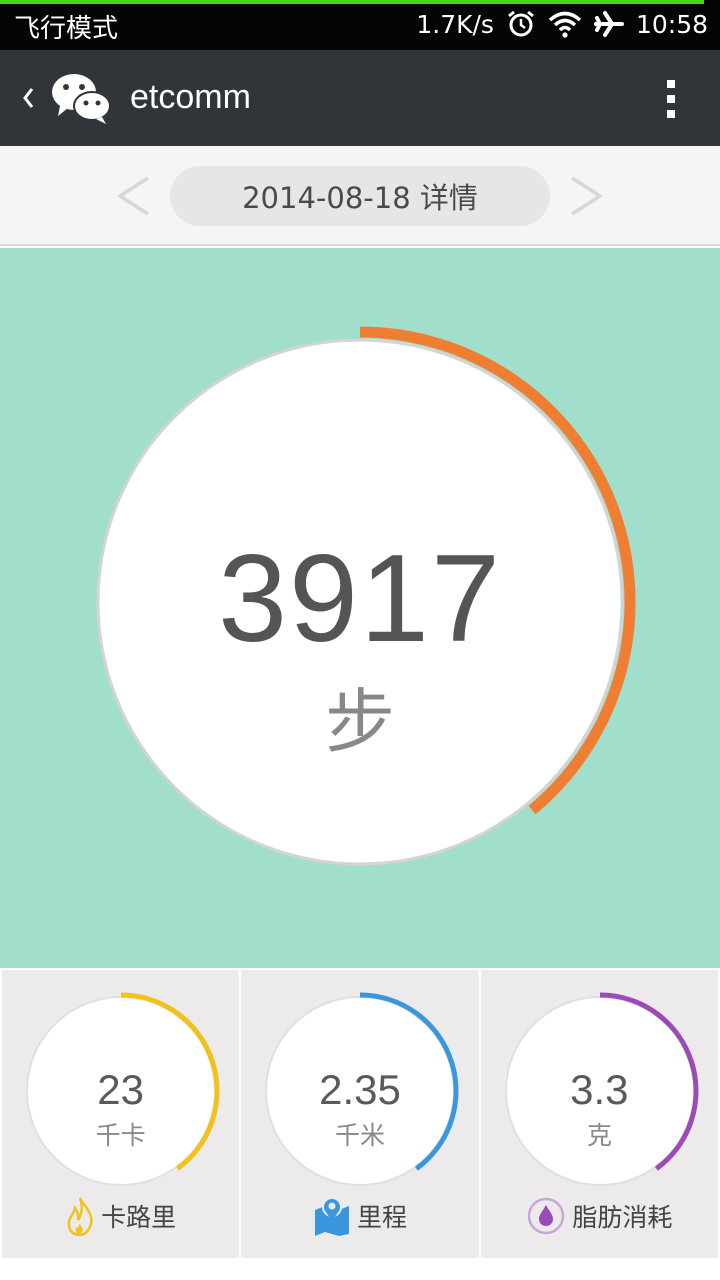 Image resolution: width=720 pixels, height=1280 pixels. Describe the element at coordinates (608, 24) in the screenshot. I see `airplane-icon` at that location.